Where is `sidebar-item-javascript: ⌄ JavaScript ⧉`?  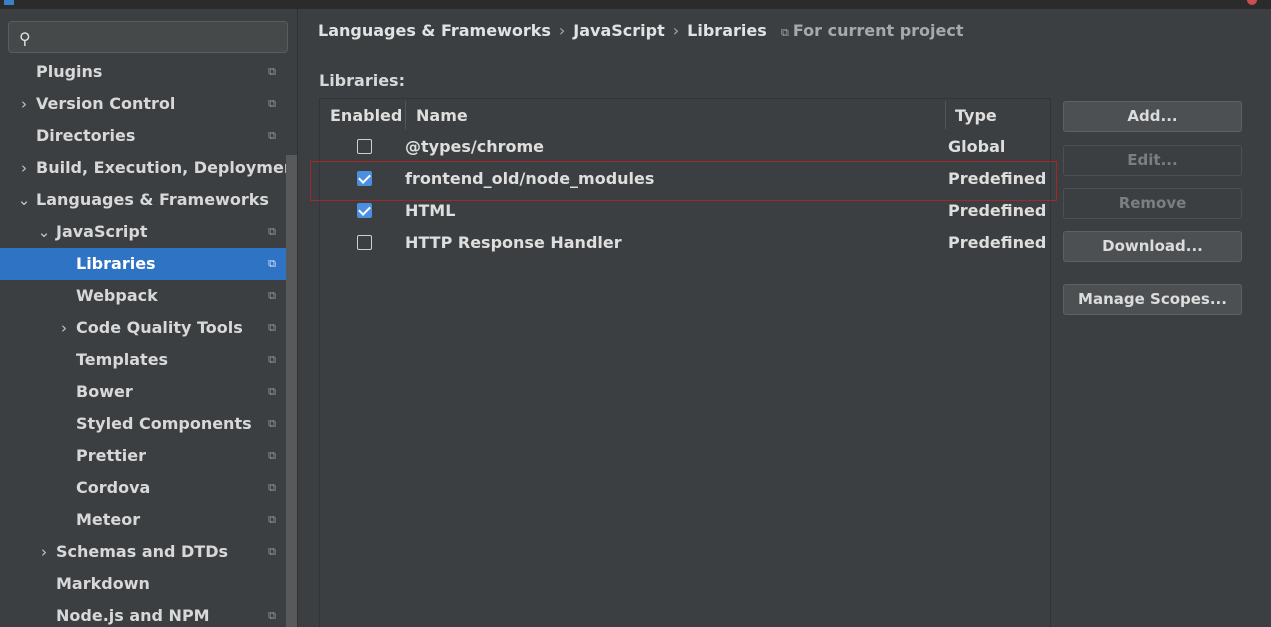 sidebar-item-javascript: ⌄ JavaScript ⧉ is located at coordinates (143, 232).